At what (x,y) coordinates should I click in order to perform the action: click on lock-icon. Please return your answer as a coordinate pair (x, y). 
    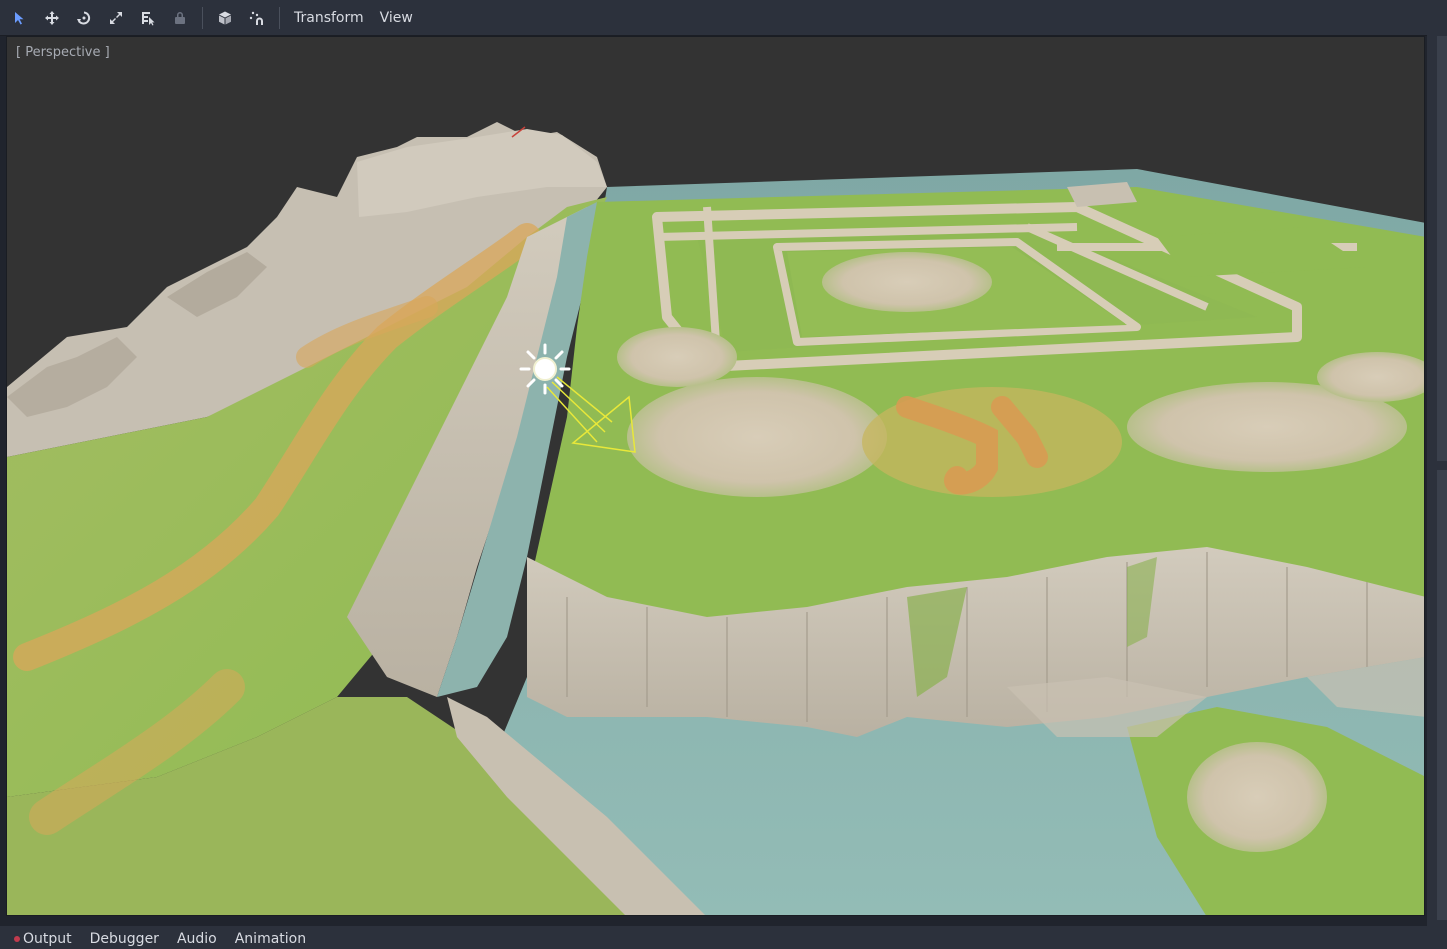
    Looking at the image, I should click on (180, 17).